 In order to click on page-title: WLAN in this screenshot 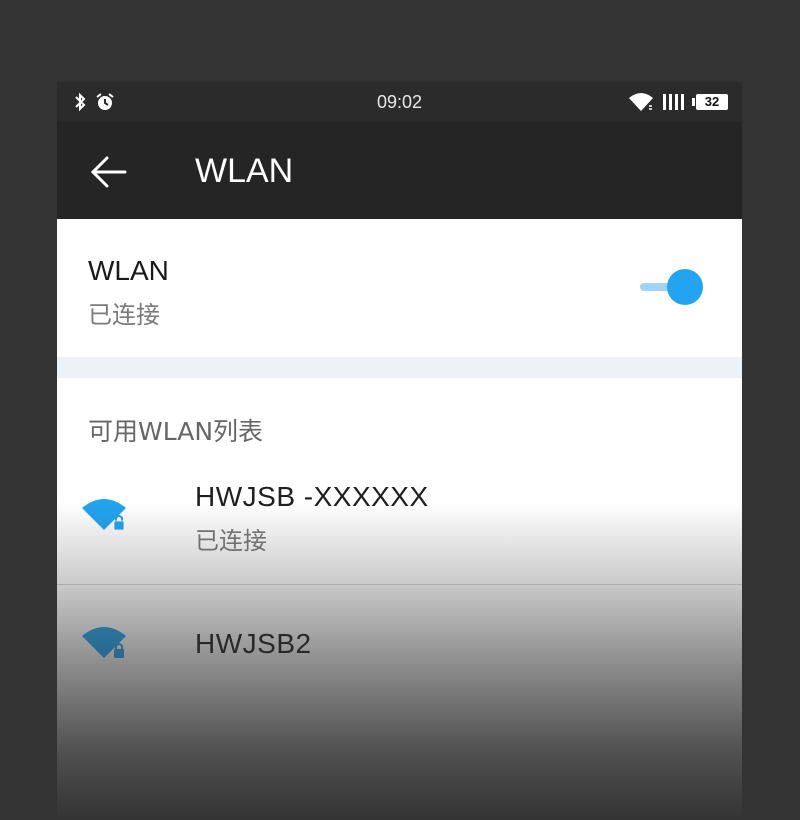, I will do `click(244, 171)`.